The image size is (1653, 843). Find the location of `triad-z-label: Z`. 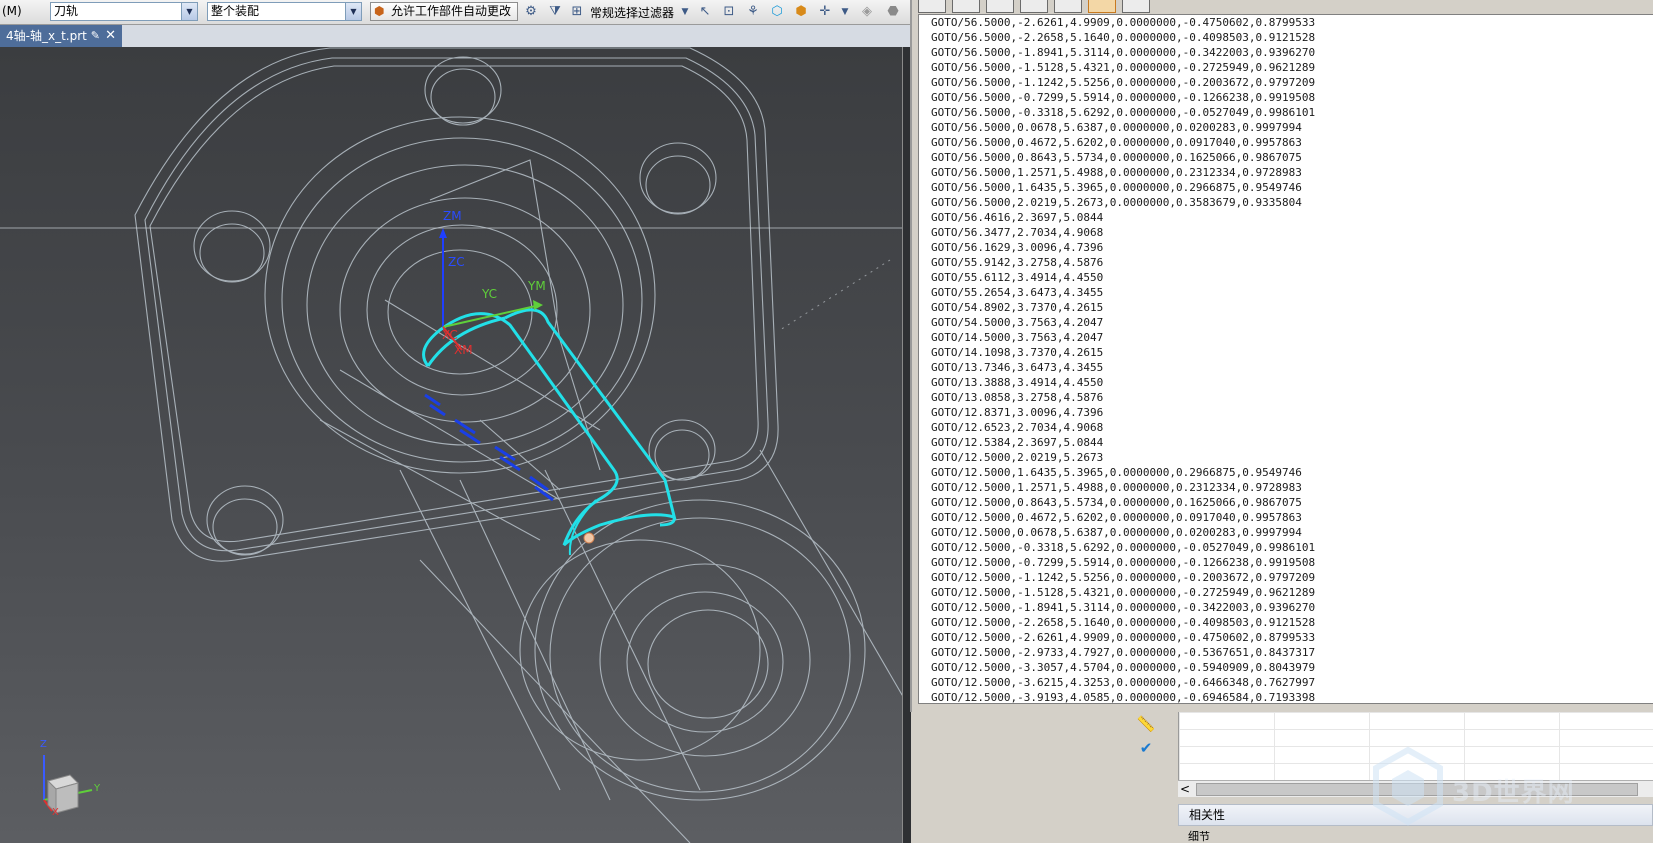

triad-z-label: Z is located at coordinates (43, 744).